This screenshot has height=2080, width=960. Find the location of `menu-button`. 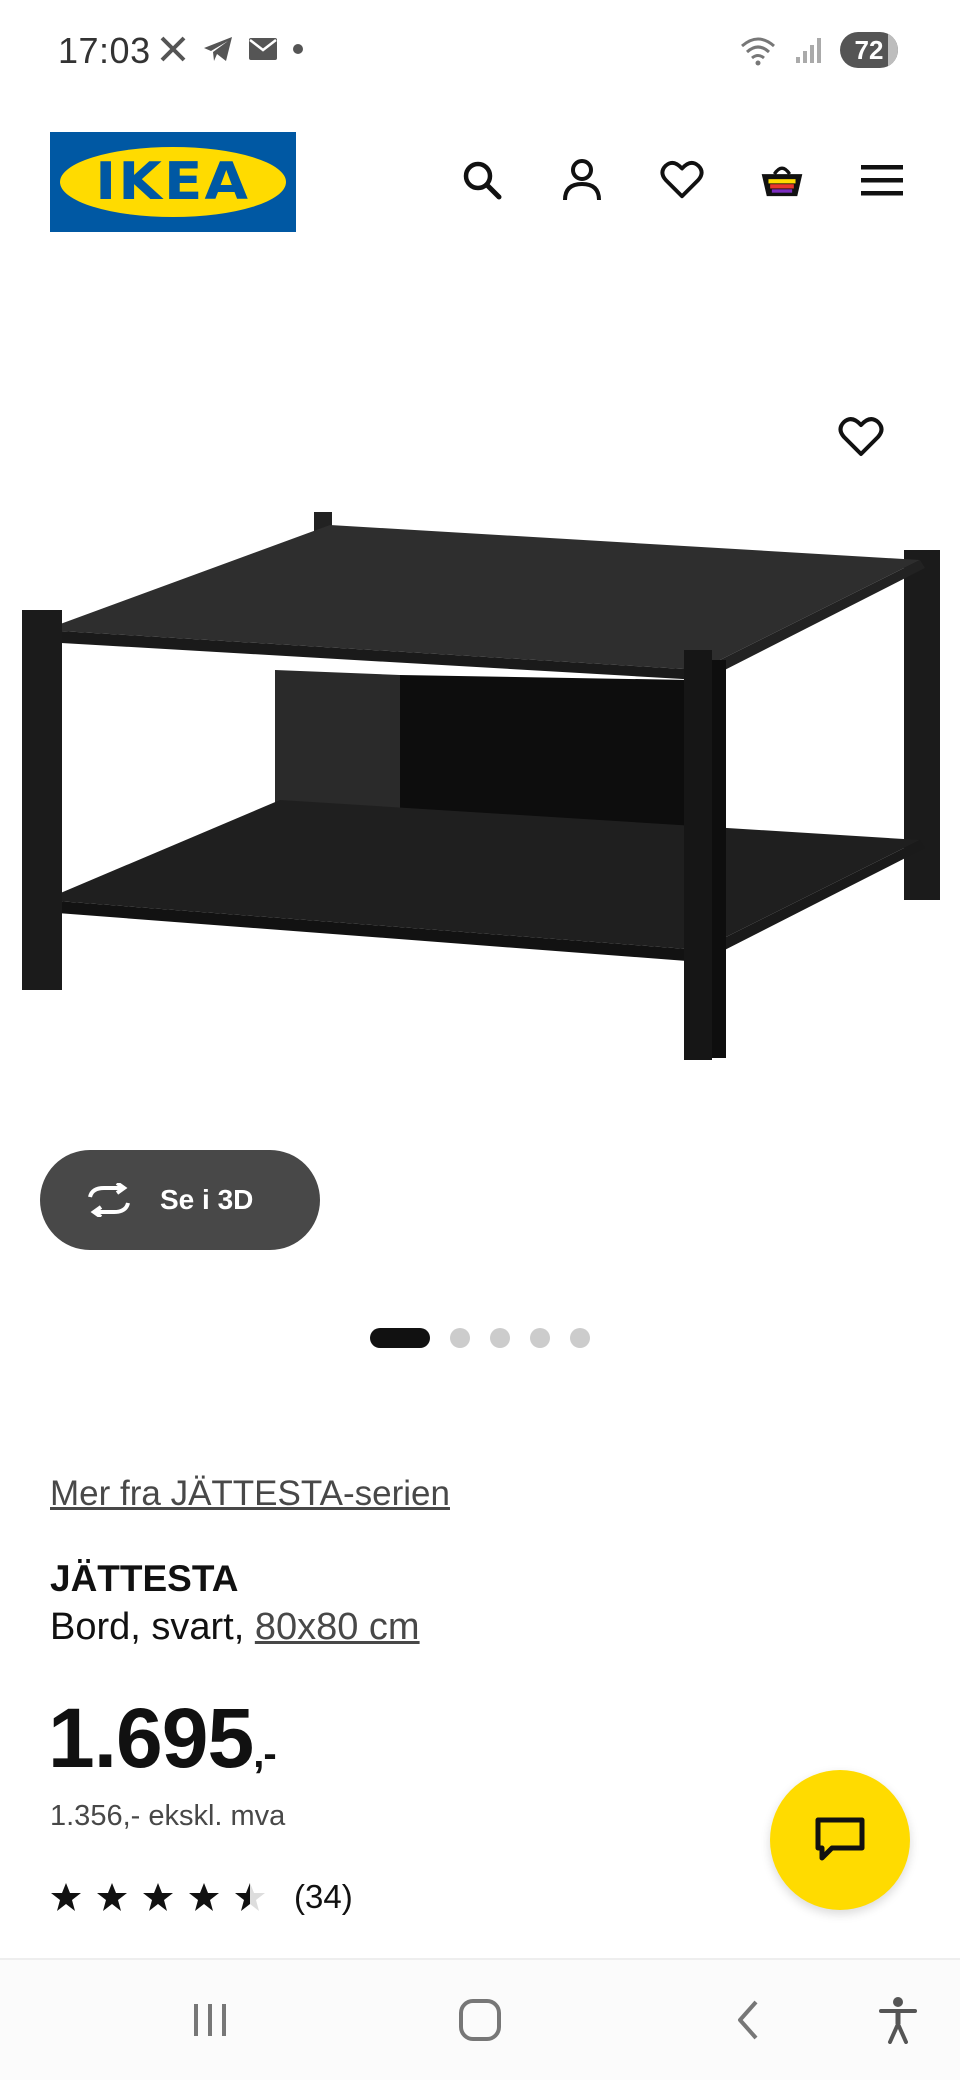

menu-button is located at coordinates (882, 180).